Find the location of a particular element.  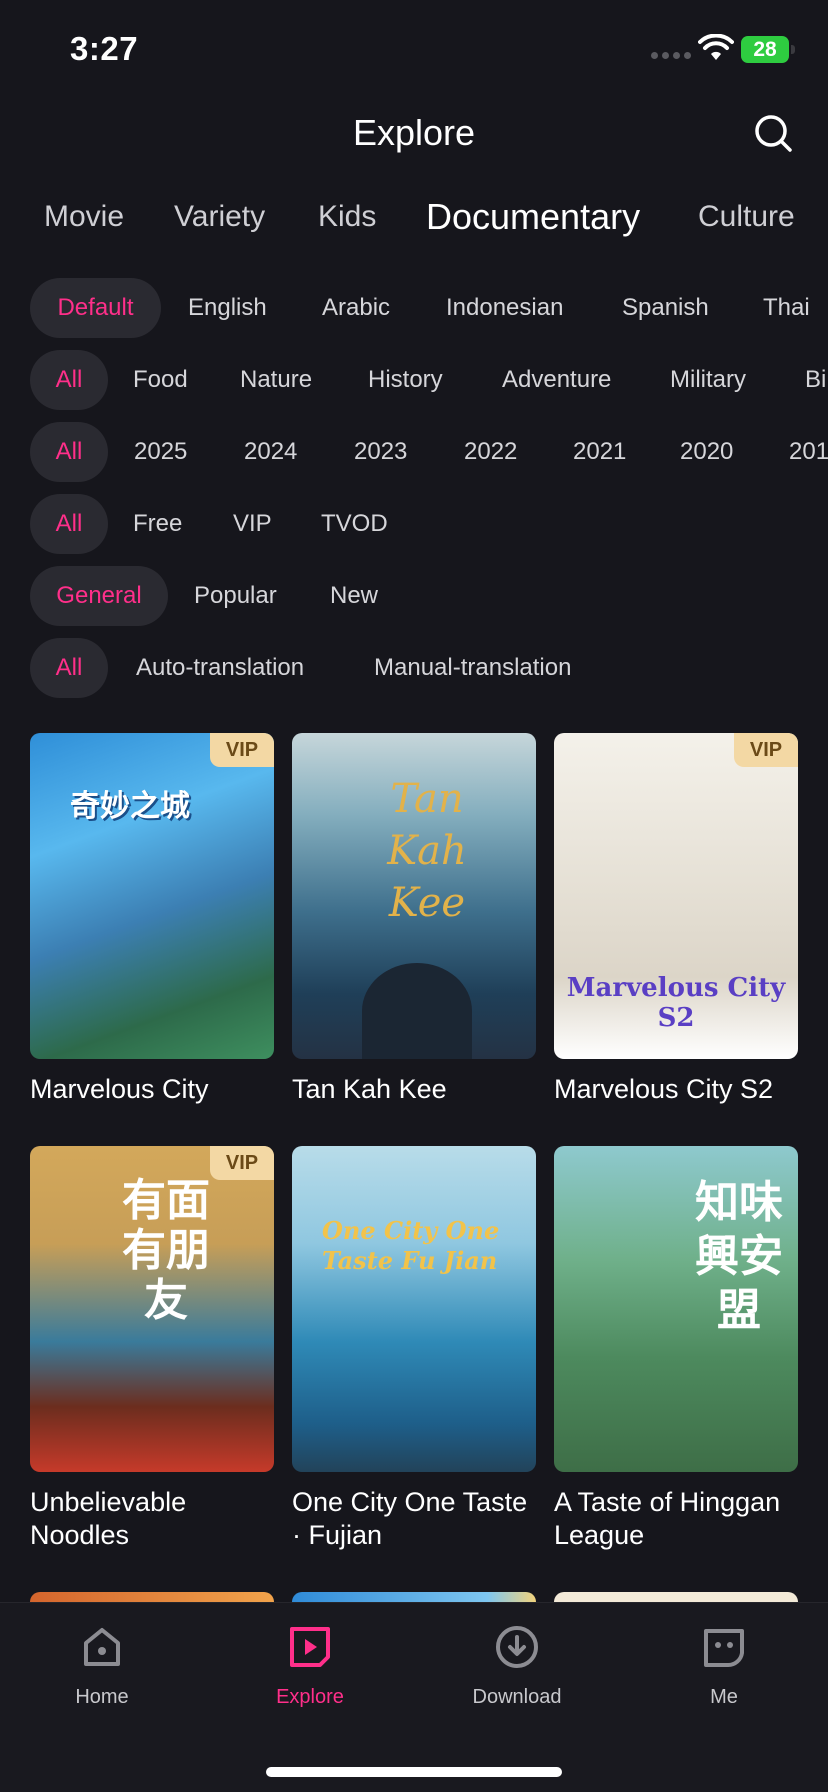

poster-image: One City One Taste Fu Jian is located at coordinates (414, 1309).